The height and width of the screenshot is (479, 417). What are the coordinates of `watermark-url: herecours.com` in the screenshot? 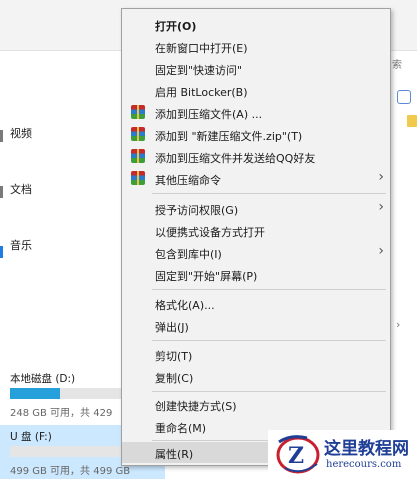 It's located at (364, 464).